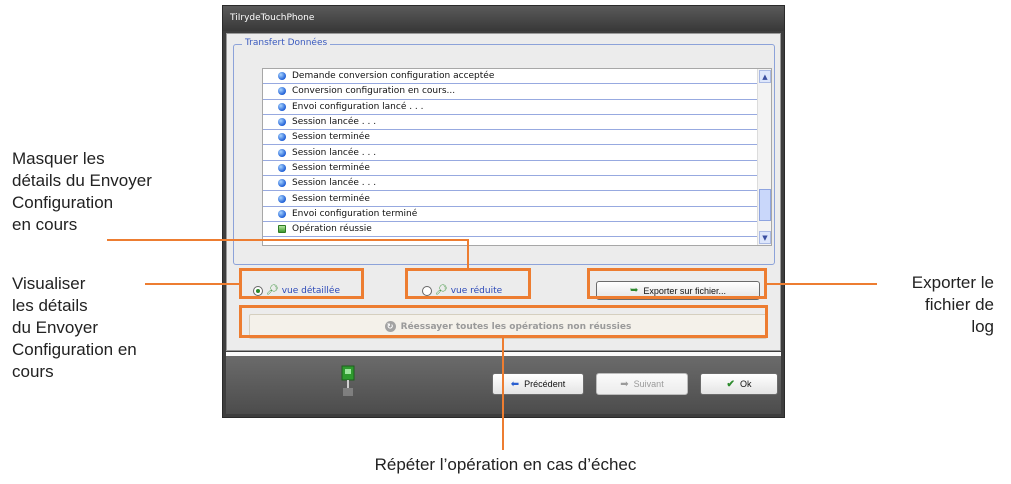 The width and height of the screenshot is (1011, 484). Describe the element at coordinates (764, 157) in the screenshot. I see `log-scrollbar: ▲ ▼` at that location.